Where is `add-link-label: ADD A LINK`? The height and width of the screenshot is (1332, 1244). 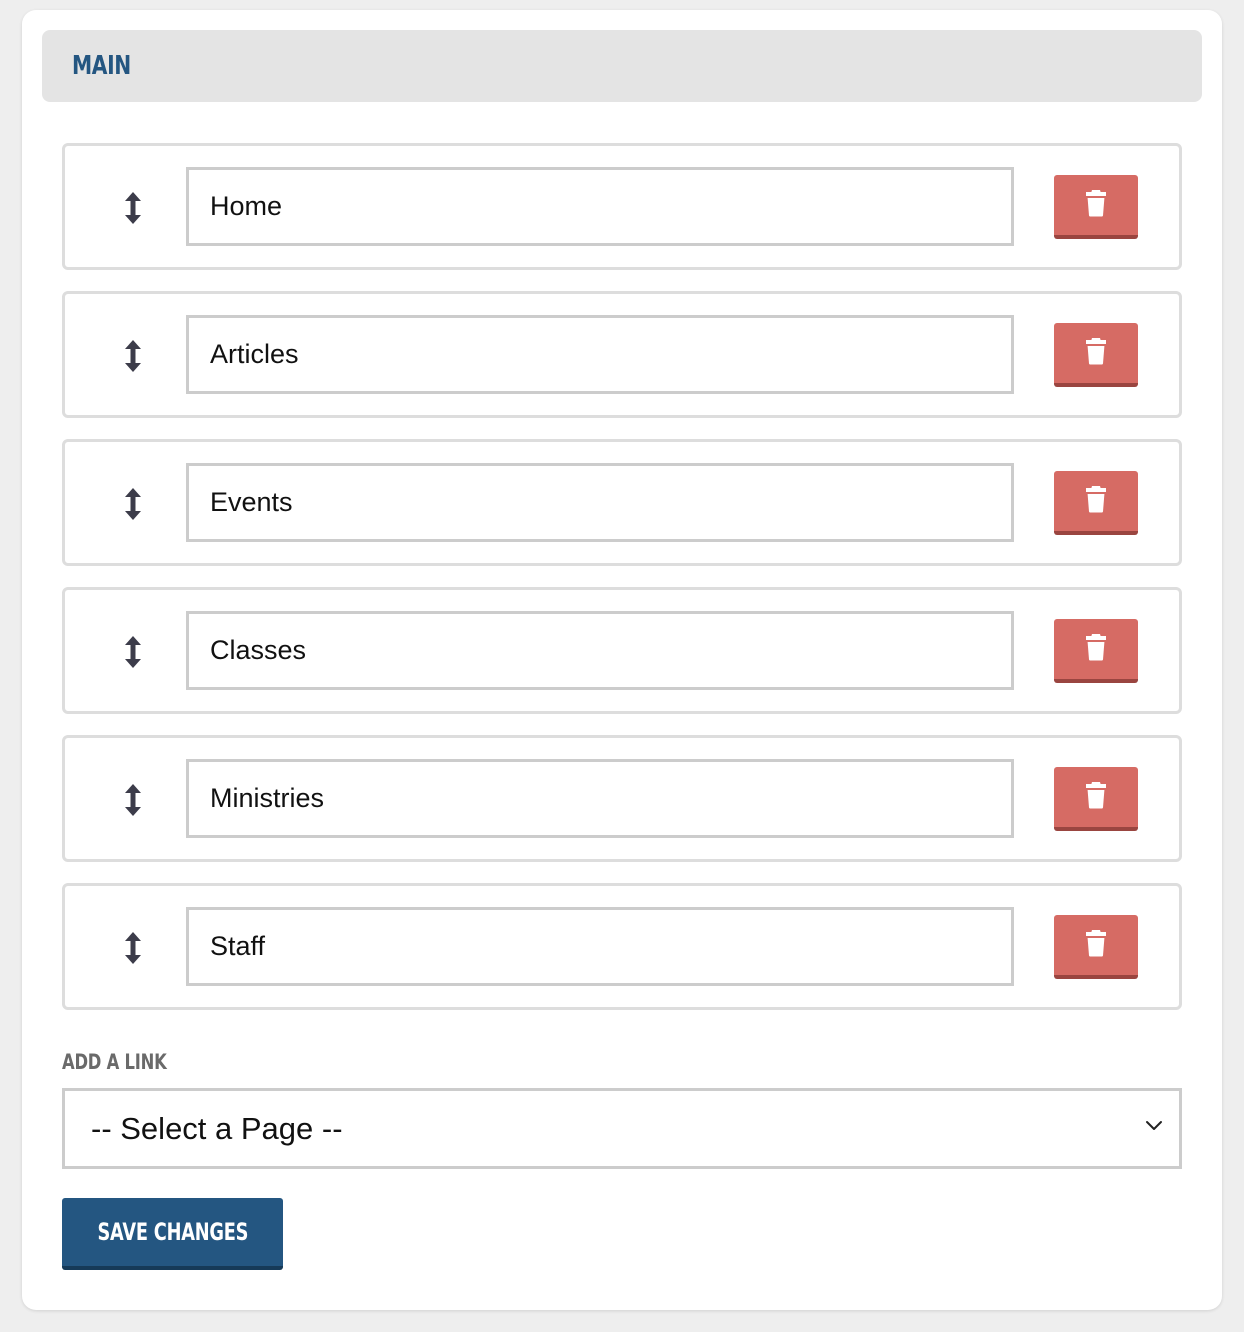 add-link-label: ADD A LINK is located at coordinates (114, 1062).